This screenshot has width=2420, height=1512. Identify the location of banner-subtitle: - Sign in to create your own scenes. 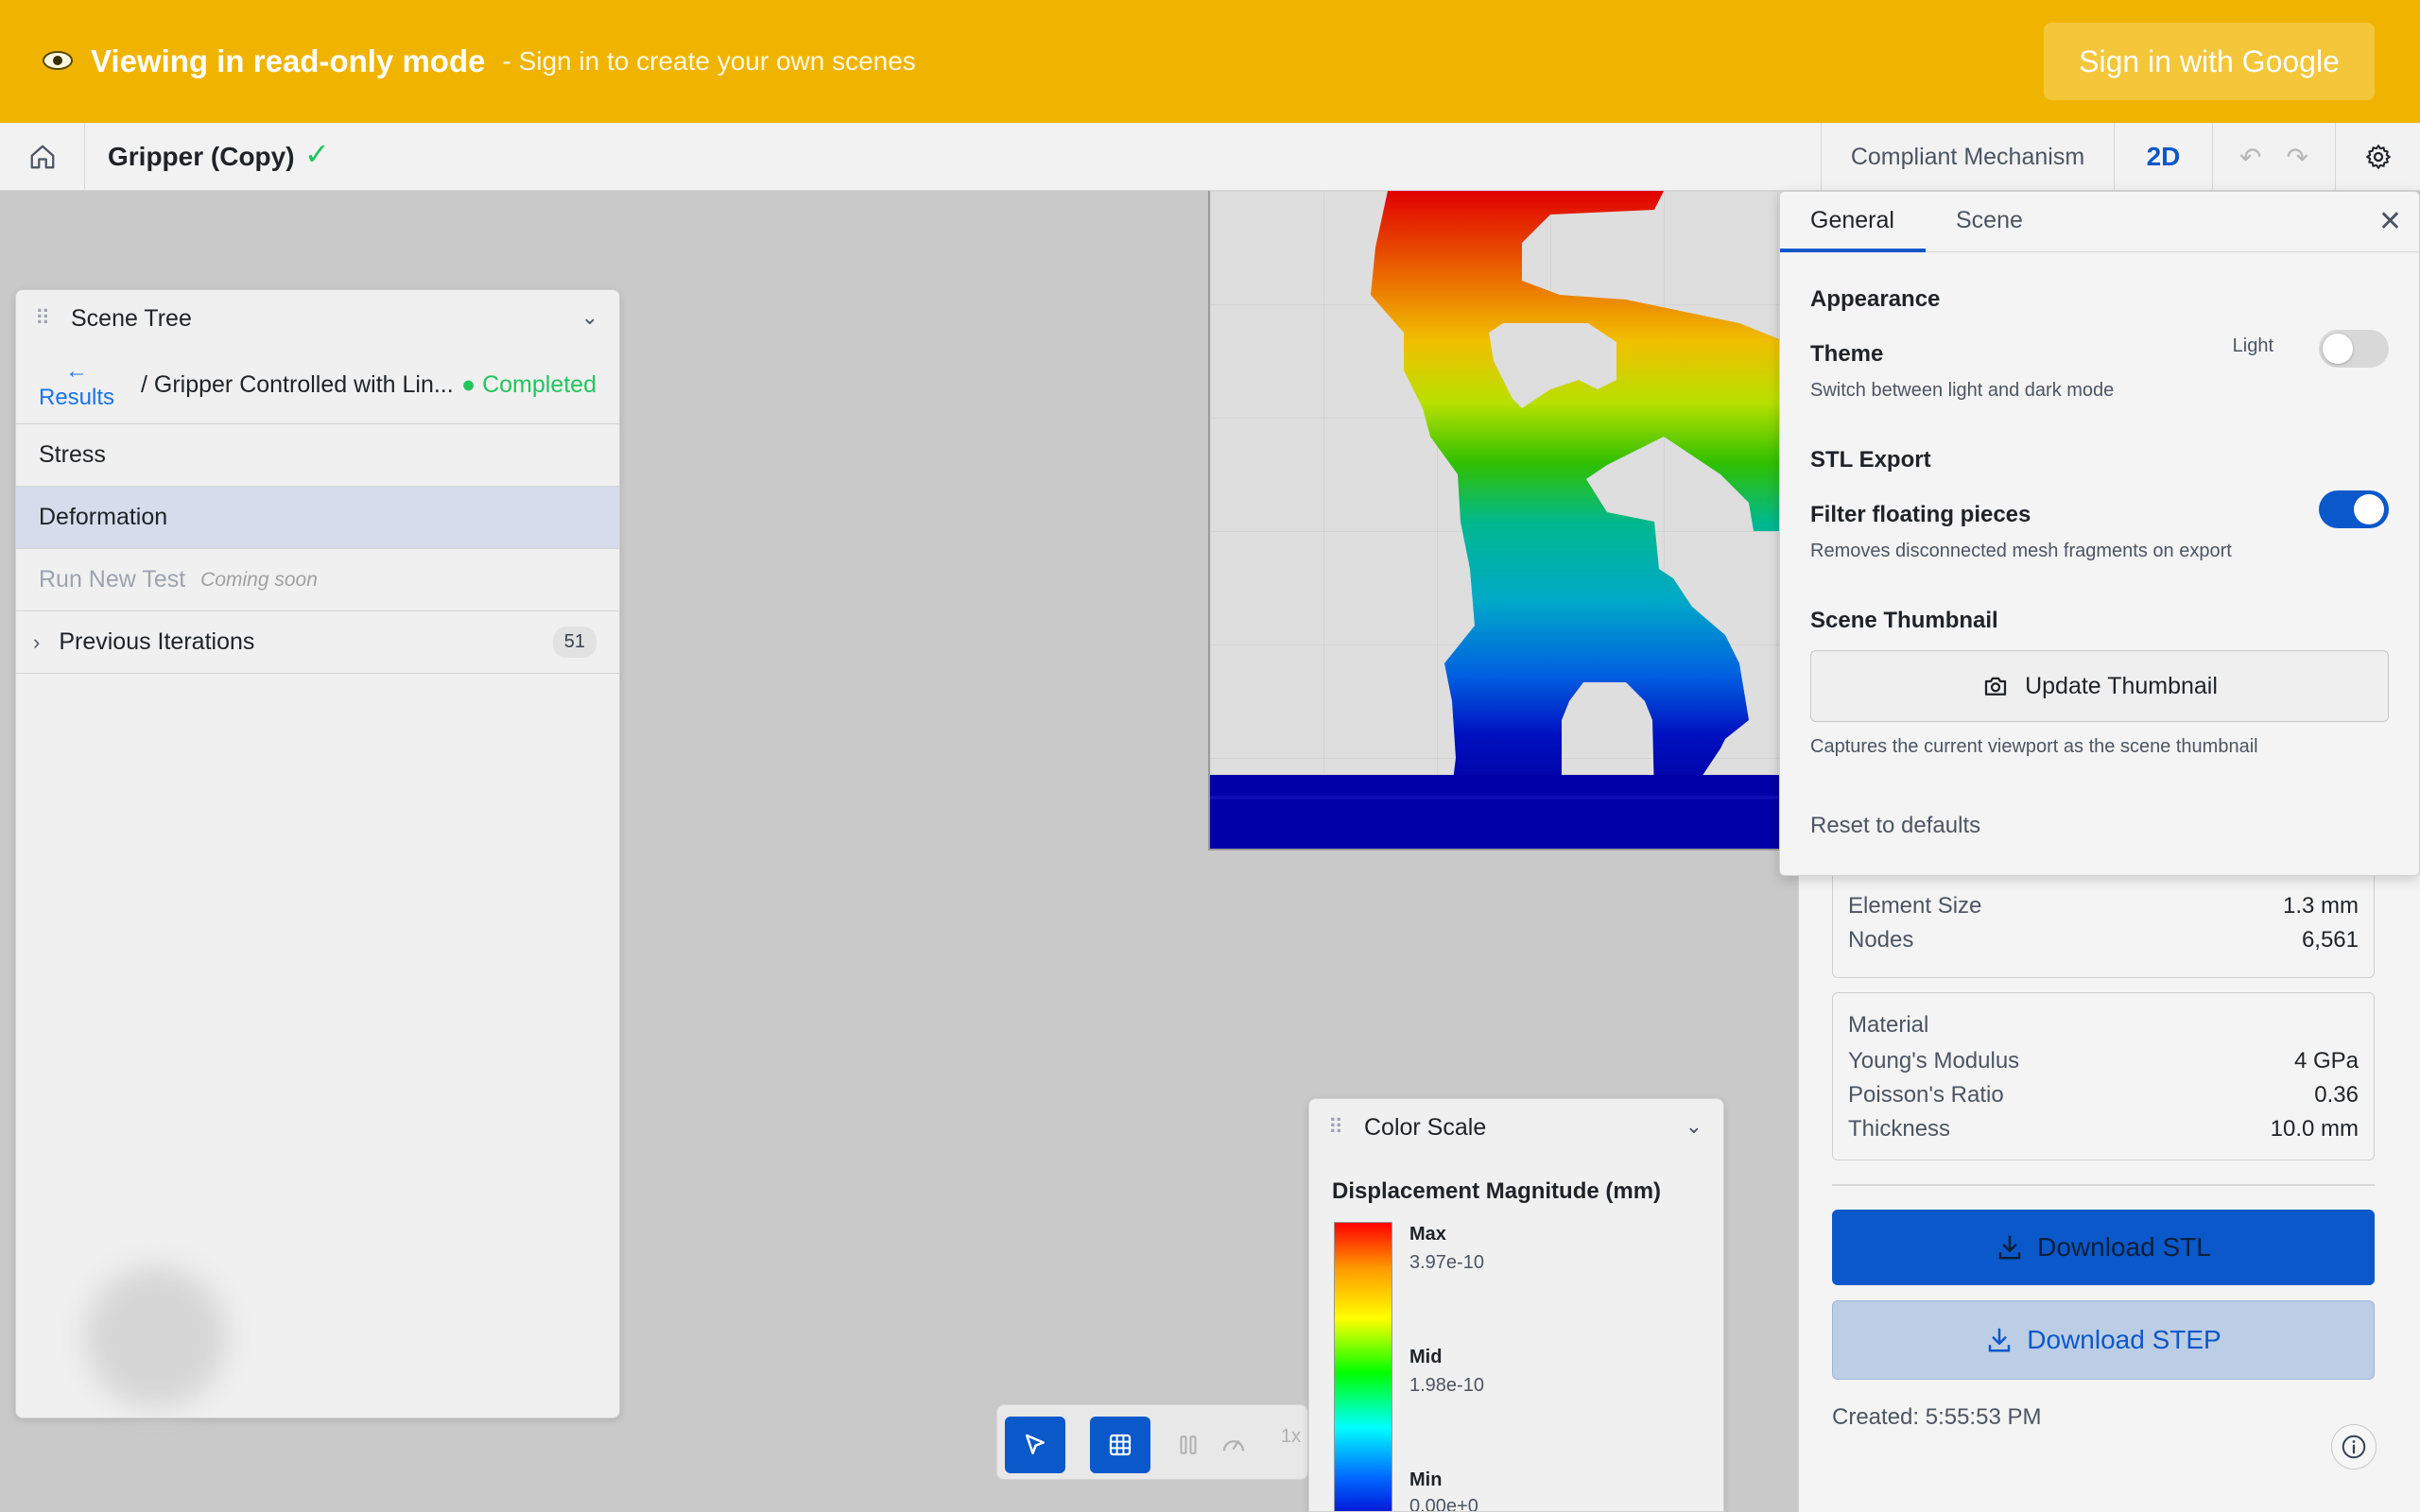
(709, 61).